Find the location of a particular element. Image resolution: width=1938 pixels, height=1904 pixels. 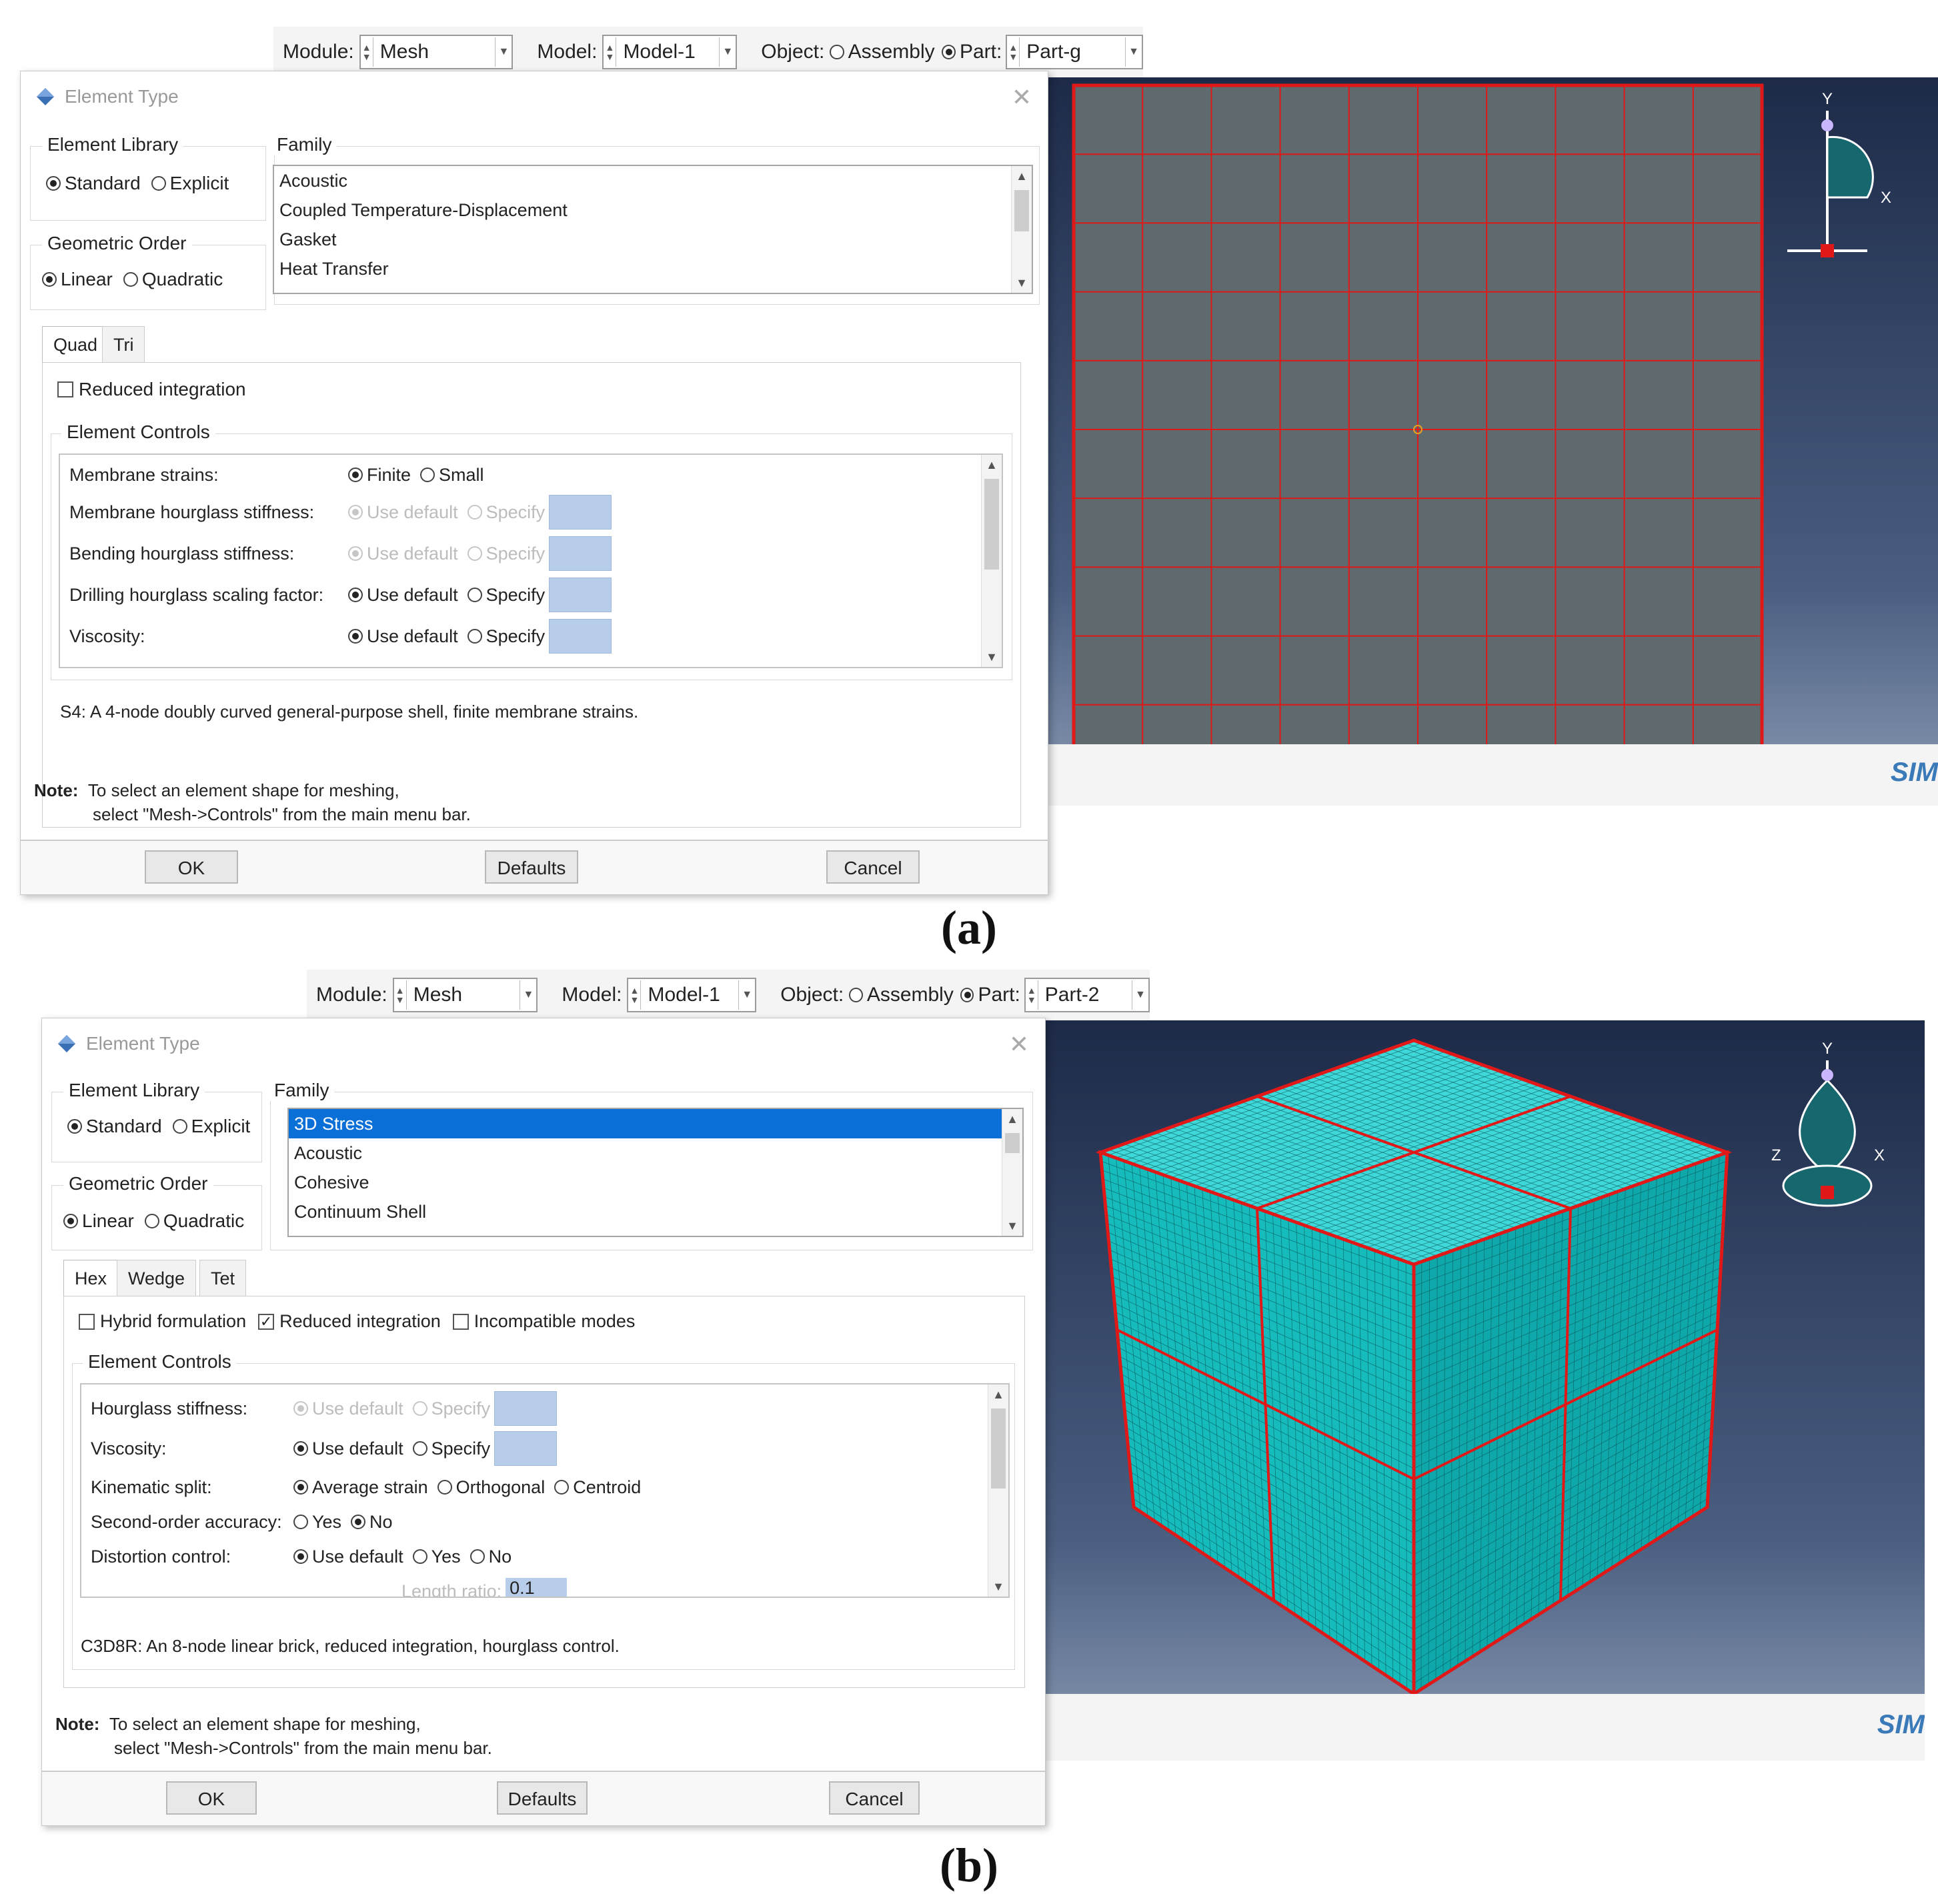

tab-tri: Tri is located at coordinates (123, 344).